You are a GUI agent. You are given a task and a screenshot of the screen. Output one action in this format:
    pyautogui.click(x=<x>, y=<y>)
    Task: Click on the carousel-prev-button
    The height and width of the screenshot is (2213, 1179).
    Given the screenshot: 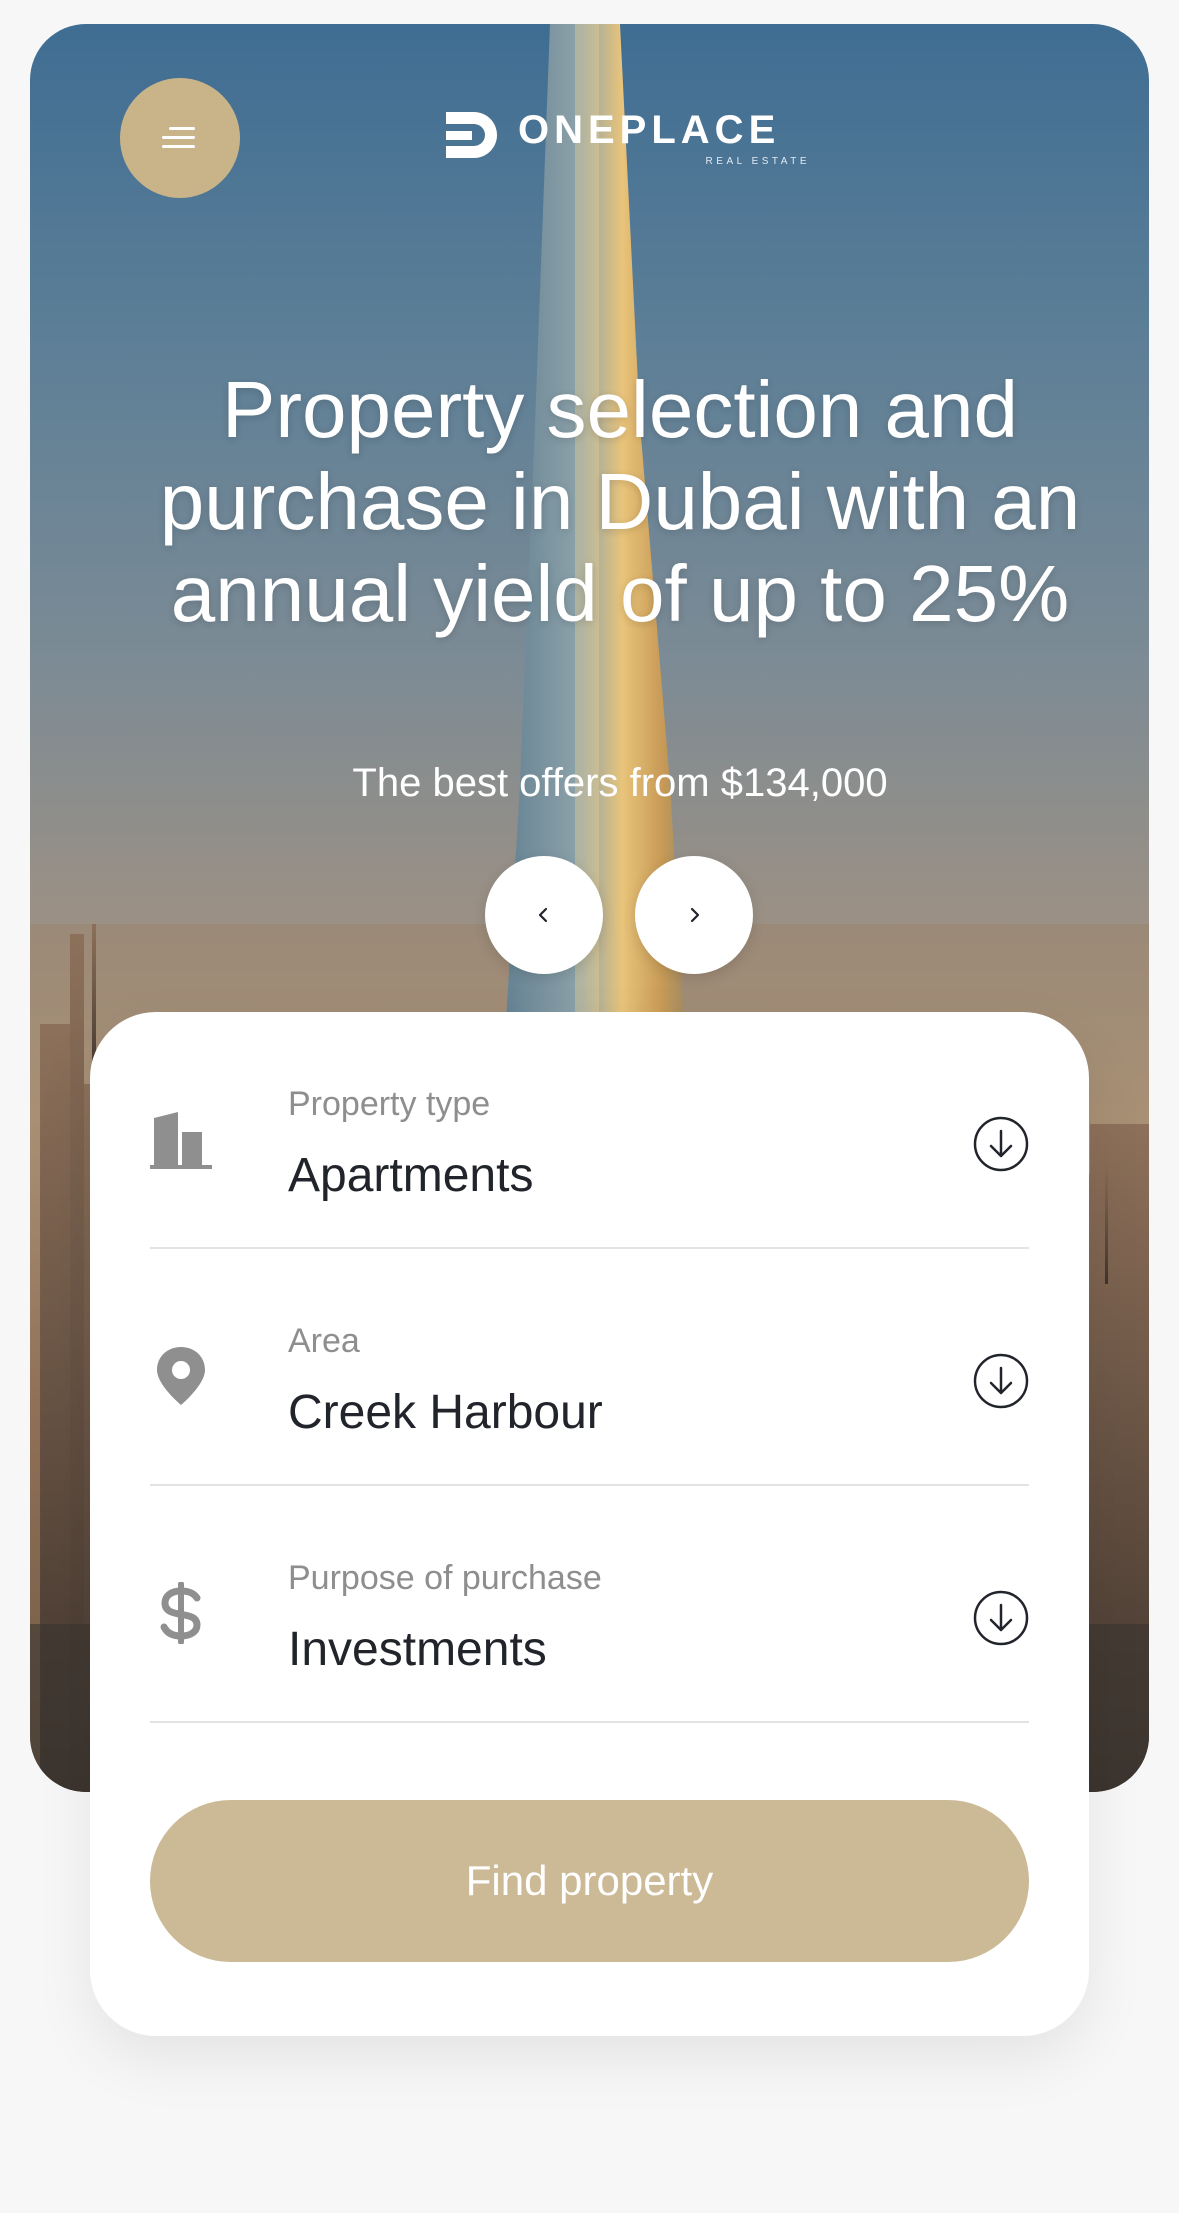 What is the action you would take?
    pyautogui.click(x=544, y=915)
    